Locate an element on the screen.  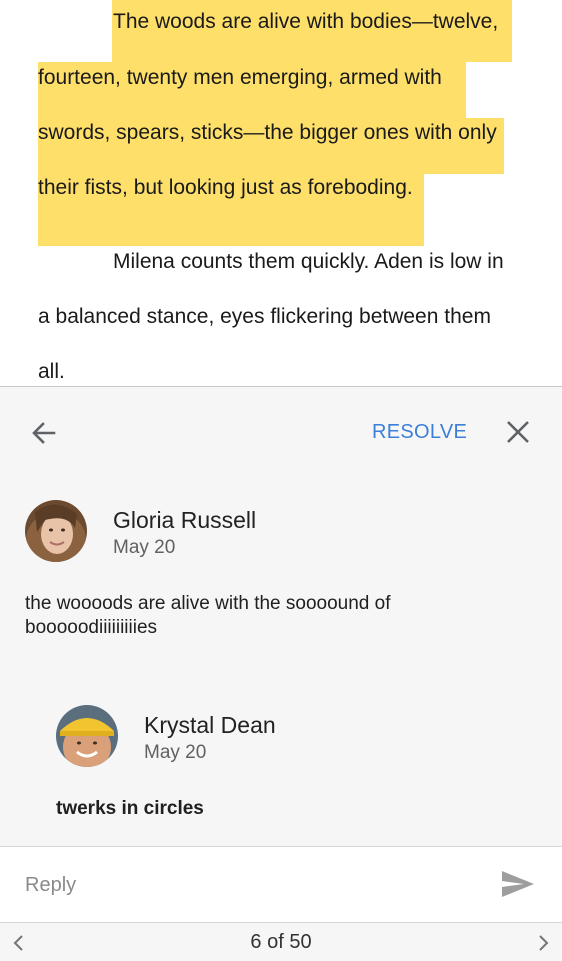
reply-author: Krystal Dean is located at coordinates (210, 725).